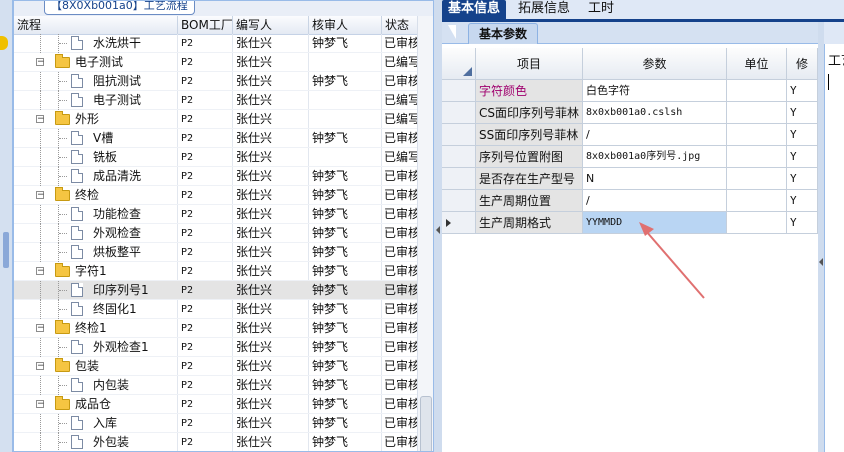 The height and width of the screenshot is (452, 844). Describe the element at coordinates (119, 8) in the screenshot. I see `panel-title-chip: 【8X0Xb001a0】工艺流程` at that location.